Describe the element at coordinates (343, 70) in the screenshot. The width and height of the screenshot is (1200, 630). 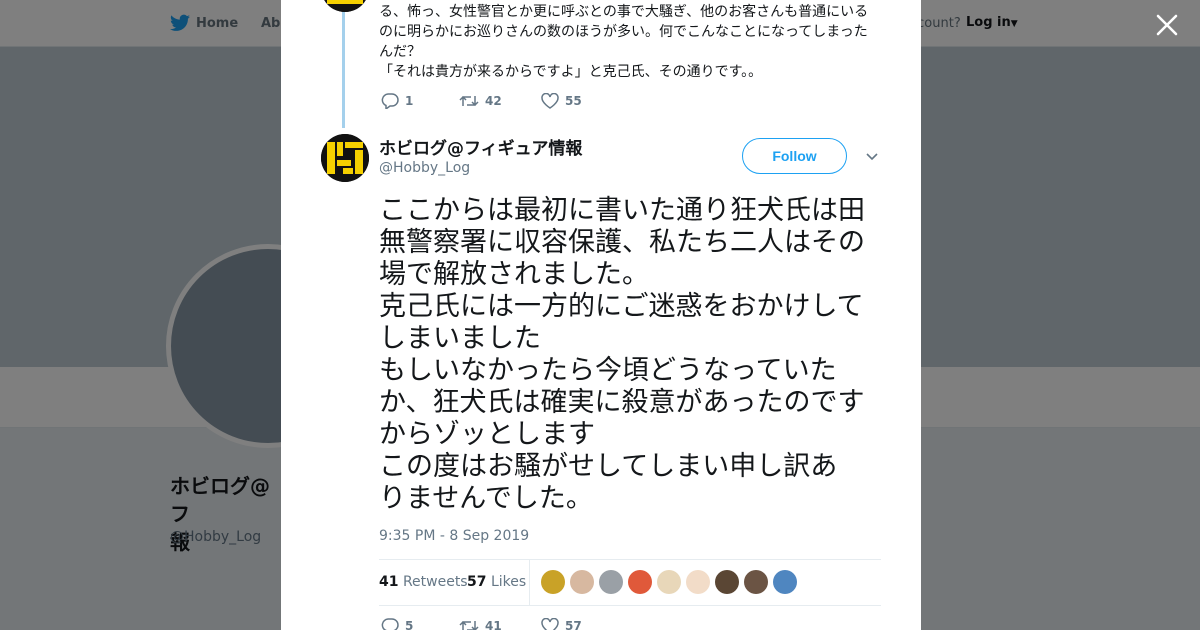
I see `thread-line` at that location.